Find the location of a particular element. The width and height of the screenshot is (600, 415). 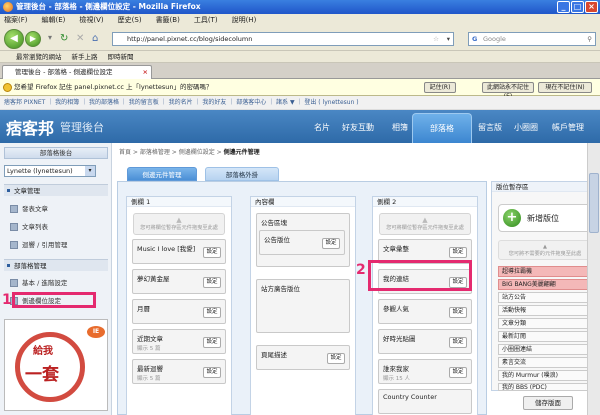

sidebar-item-article-list: 文章列表 is located at coordinates (58, 227).